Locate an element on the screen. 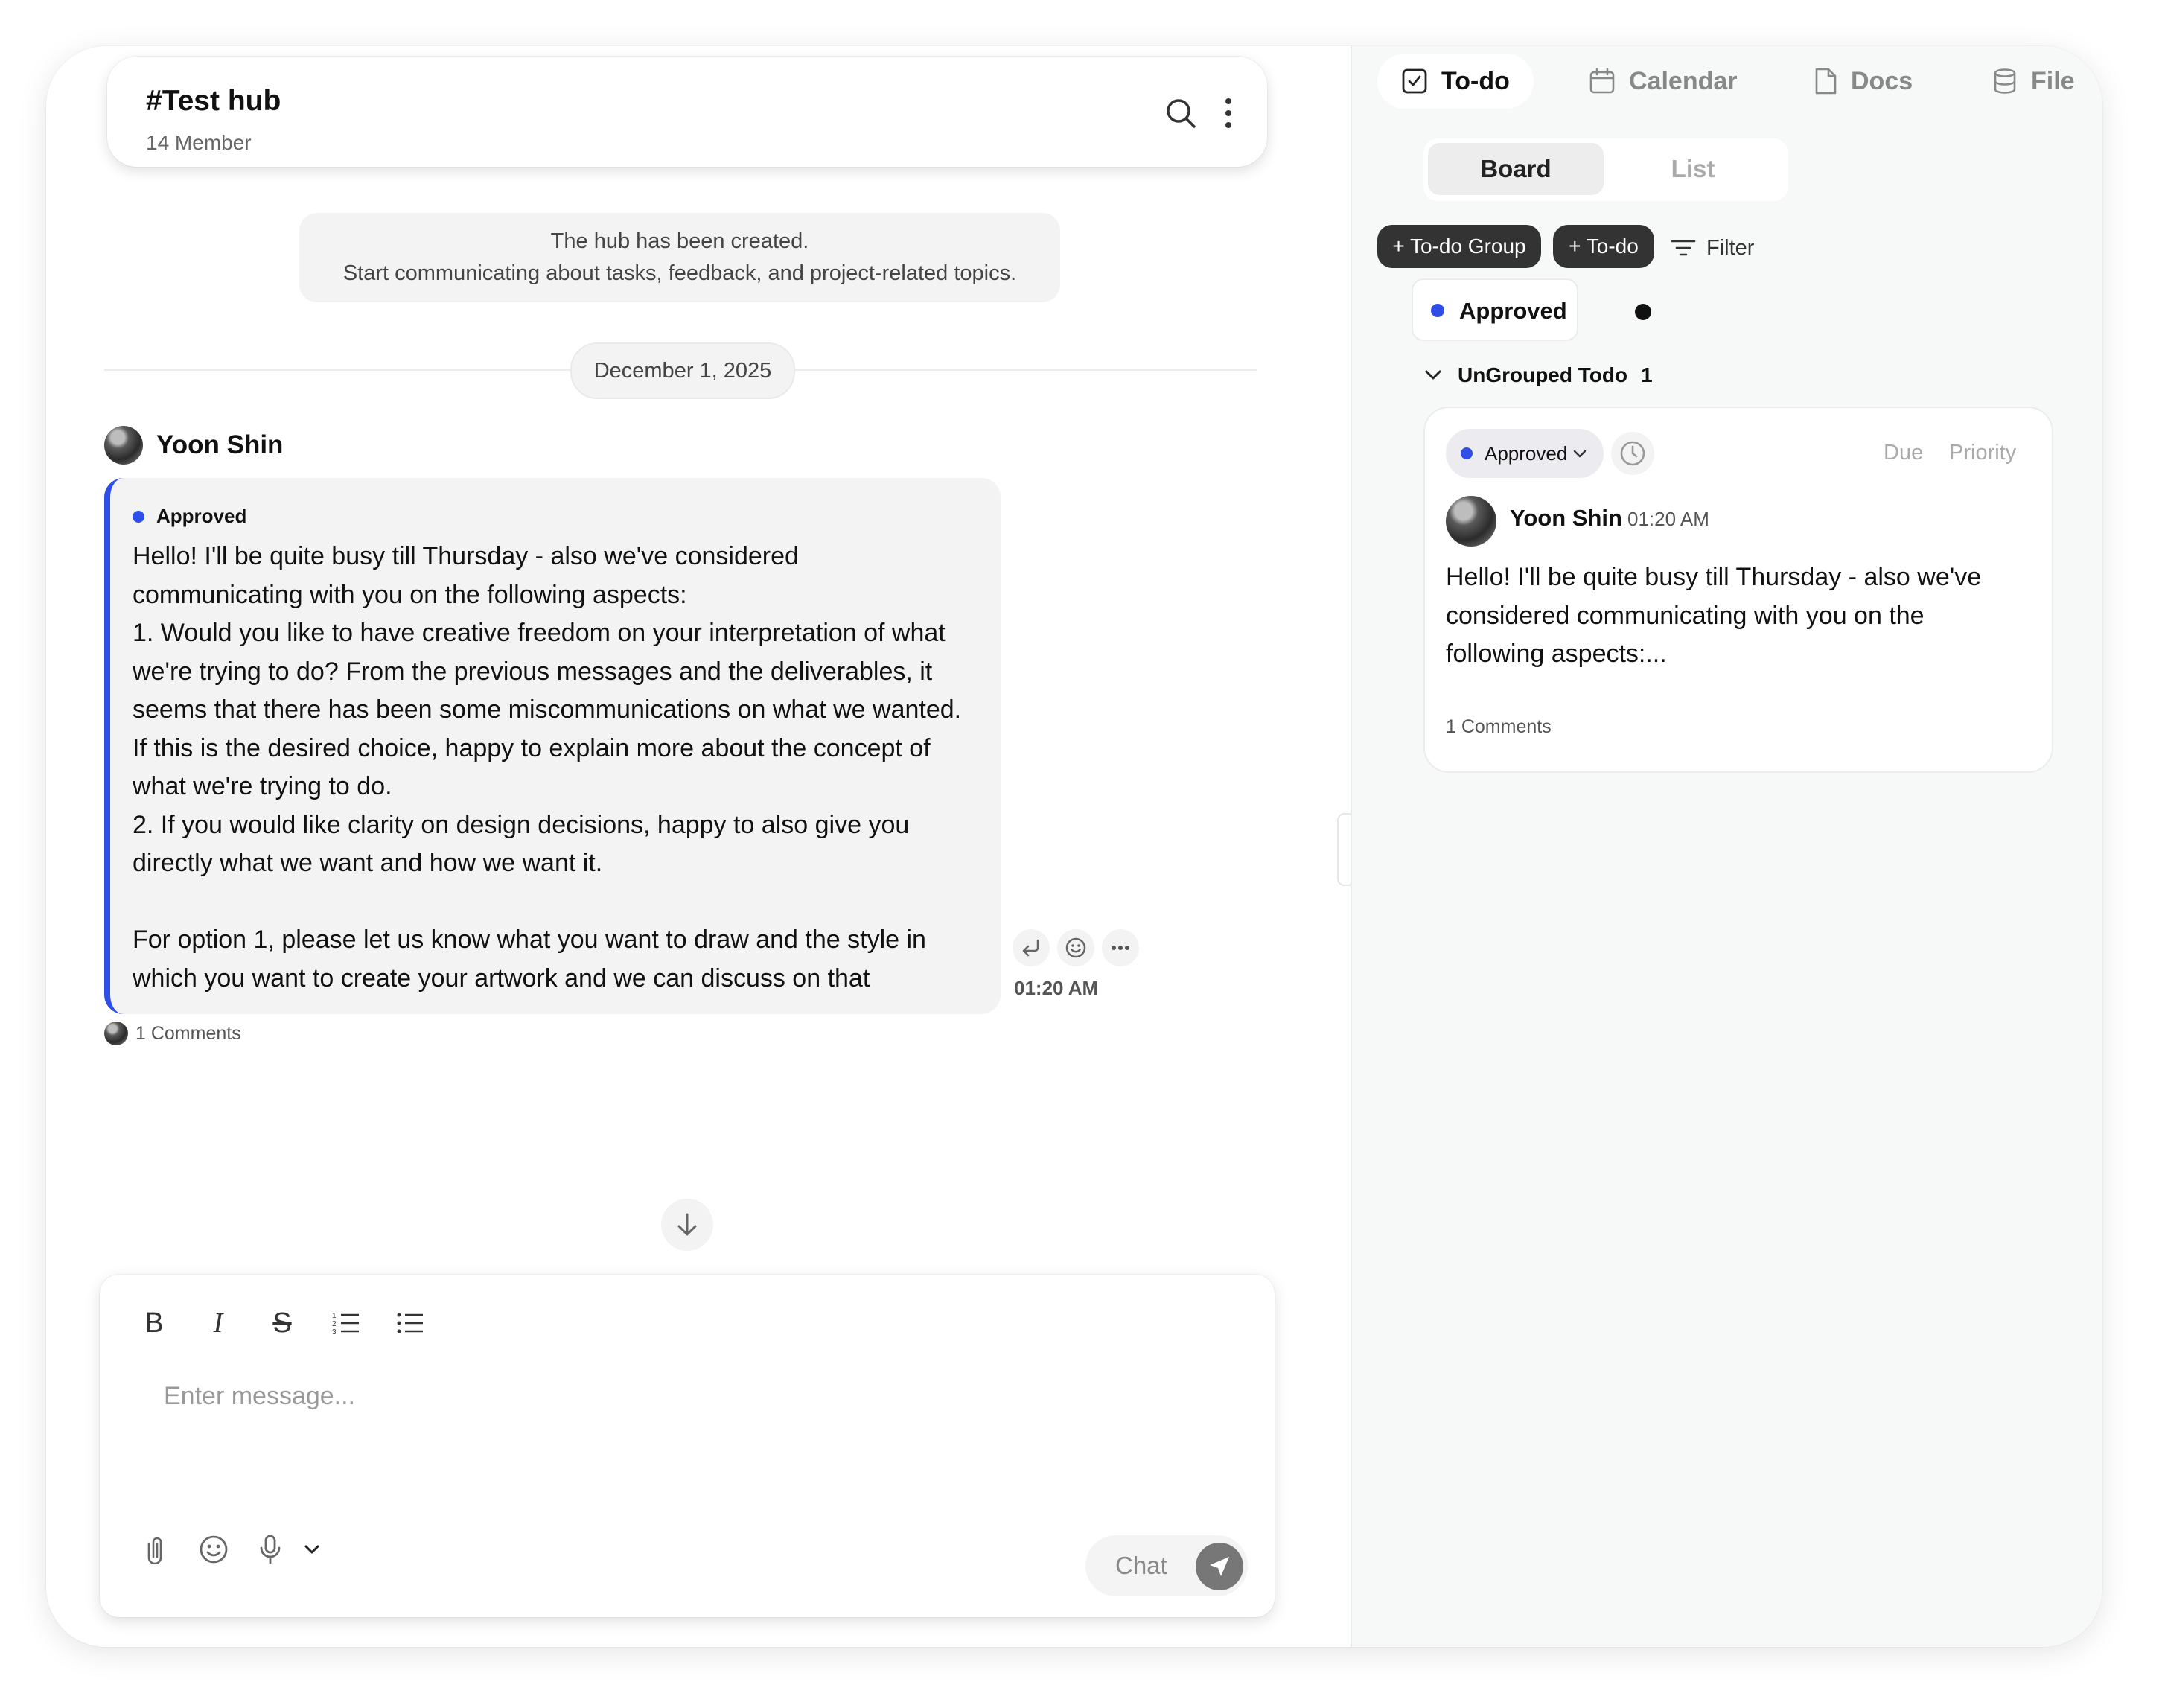 Image resolution: width=2162 pixels, height=1708 pixels. arrow-down-icon is located at coordinates (687, 1225).